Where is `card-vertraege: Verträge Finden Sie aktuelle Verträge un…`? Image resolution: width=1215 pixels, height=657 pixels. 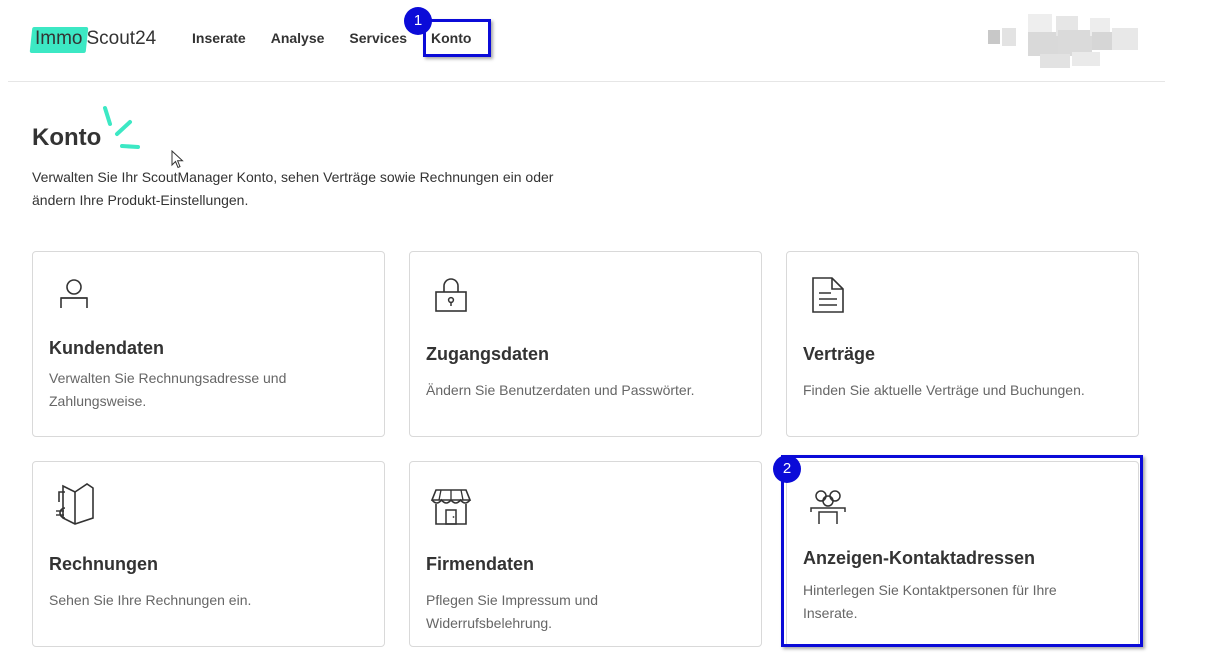
card-vertraege: Verträge Finden Sie aktuelle Verträge un… is located at coordinates (962, 344).